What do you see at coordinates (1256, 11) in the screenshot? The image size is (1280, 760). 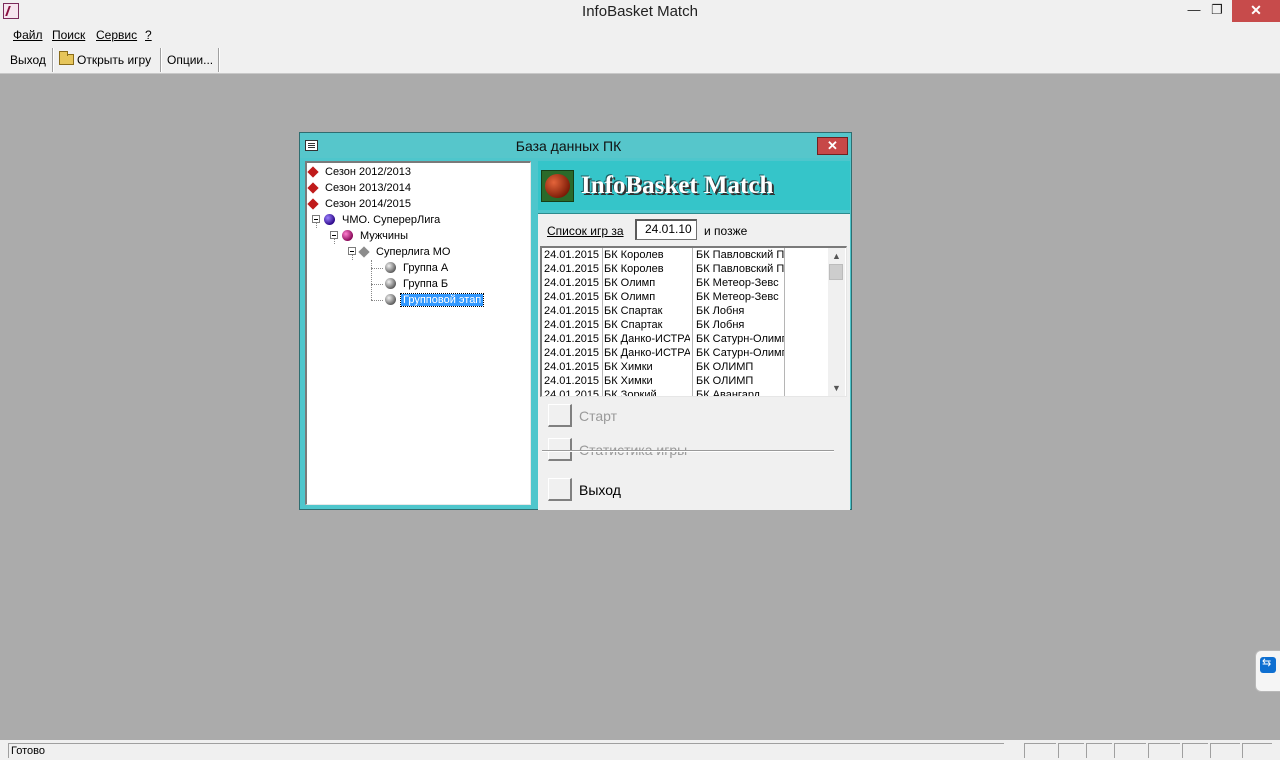 I see `close-button: ✕` at bounding box center [1256, 11].